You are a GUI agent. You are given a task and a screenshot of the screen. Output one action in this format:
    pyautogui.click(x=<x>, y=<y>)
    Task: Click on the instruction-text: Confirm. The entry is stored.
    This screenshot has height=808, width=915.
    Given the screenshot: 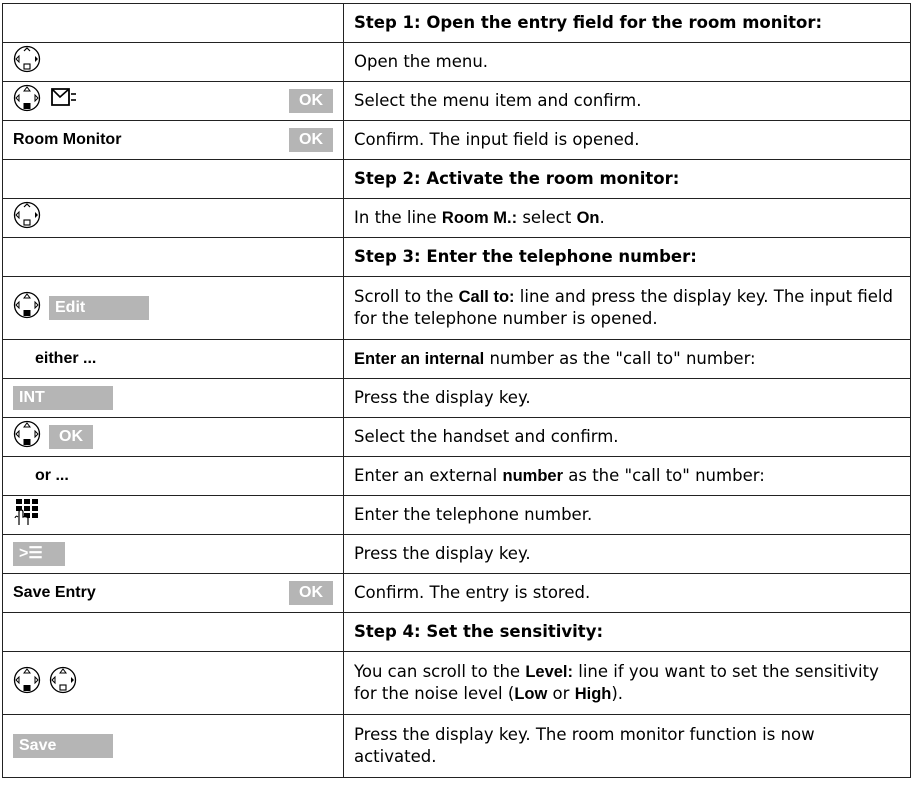 What is the action you would take?
    pyautogui.click(x=627, y=593)
    